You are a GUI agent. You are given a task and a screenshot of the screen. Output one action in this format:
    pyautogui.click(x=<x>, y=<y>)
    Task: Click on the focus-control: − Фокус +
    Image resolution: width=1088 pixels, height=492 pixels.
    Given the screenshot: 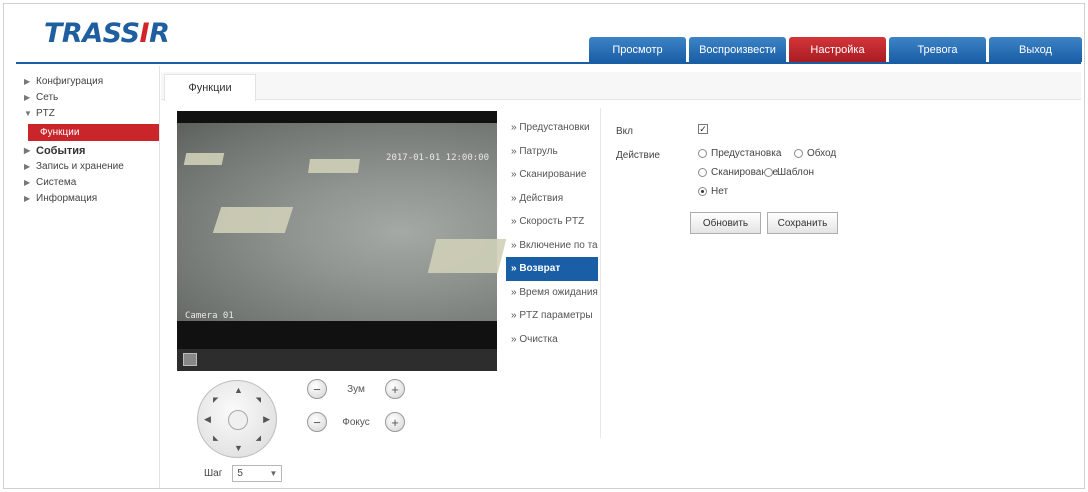 What is the action you would take?
    pyautogui.click(x=356, y=422)
    